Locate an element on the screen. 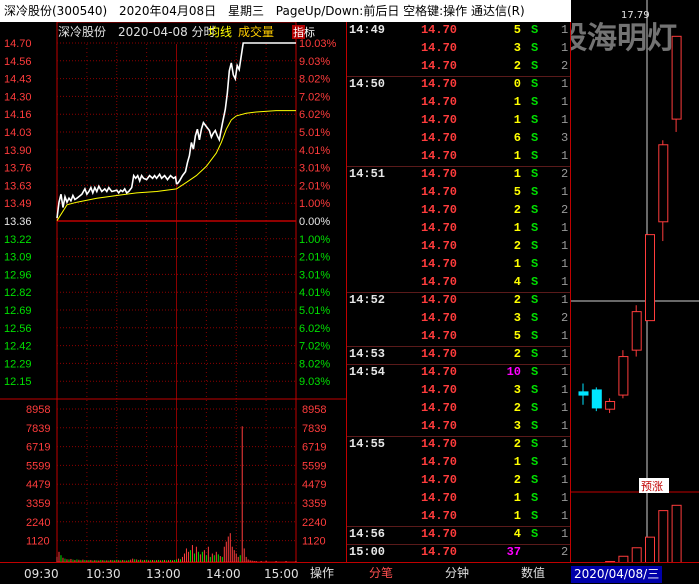 The width and height of the screenshot is (699, 584). trade-volume: 3 is located at coordinates (517, 318).